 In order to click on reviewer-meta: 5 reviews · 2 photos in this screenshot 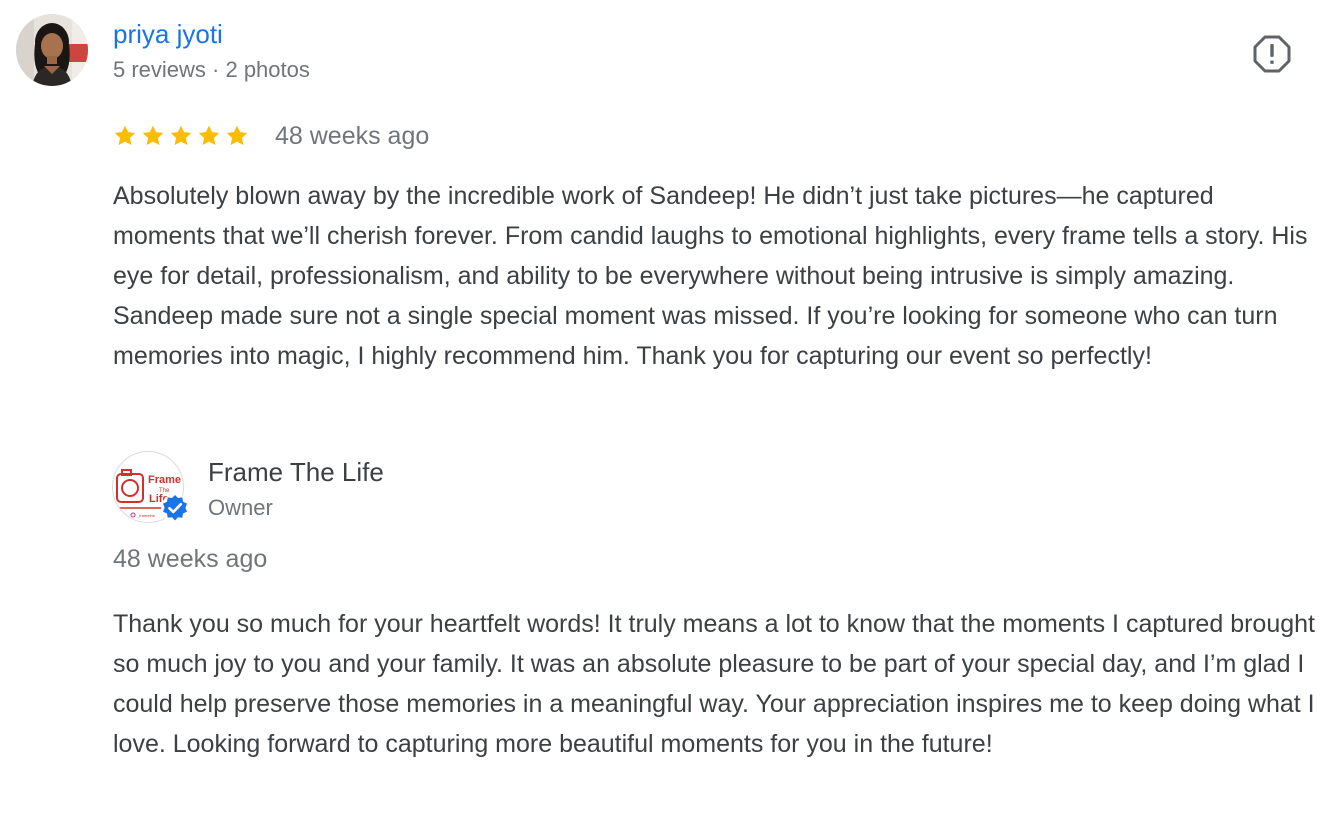, I will do `click(211, 69)`.